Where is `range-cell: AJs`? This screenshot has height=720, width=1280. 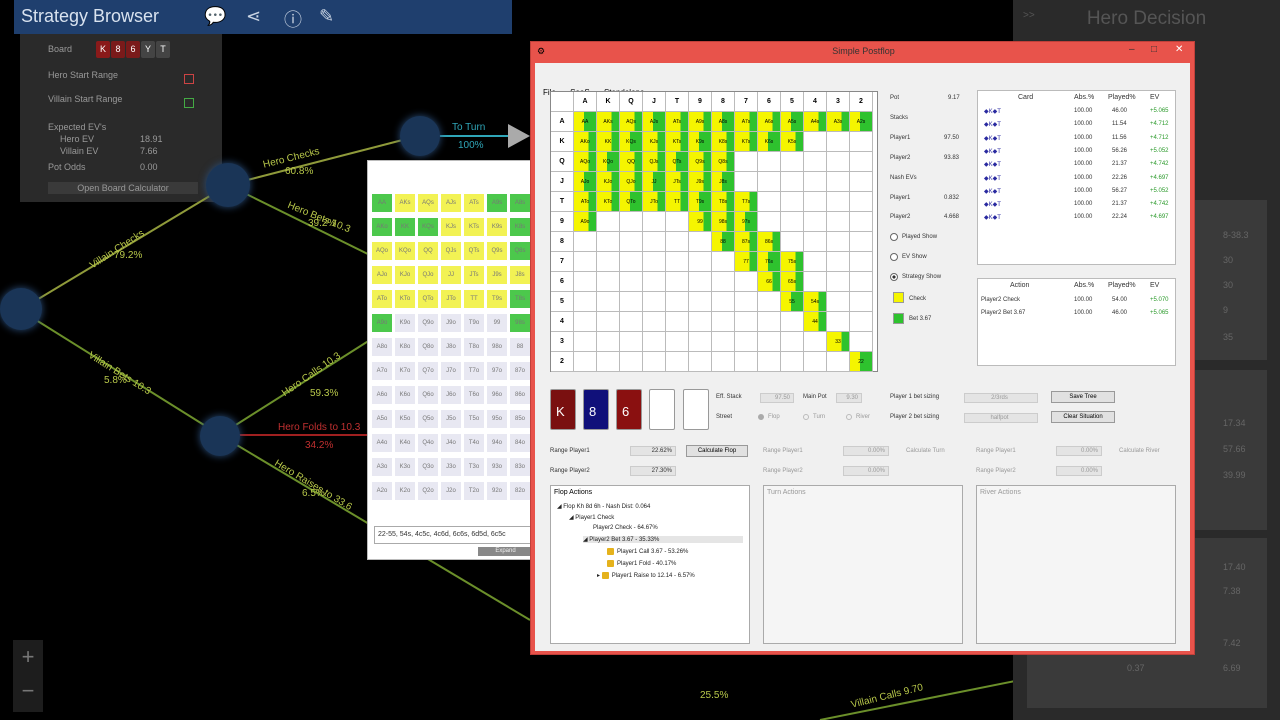
range-cell: AJs is located at coordinates (451, 203).